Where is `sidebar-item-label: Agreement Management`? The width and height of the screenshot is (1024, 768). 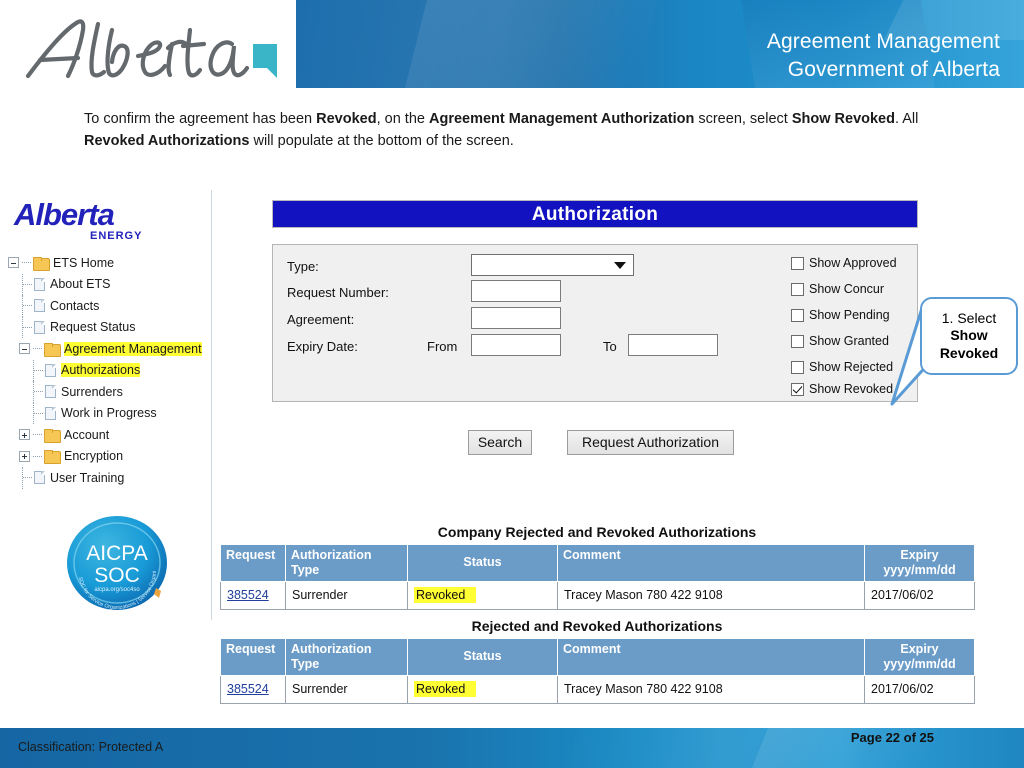
sidebar-item-label: Agreement Management is located at coordinates (133, 348).